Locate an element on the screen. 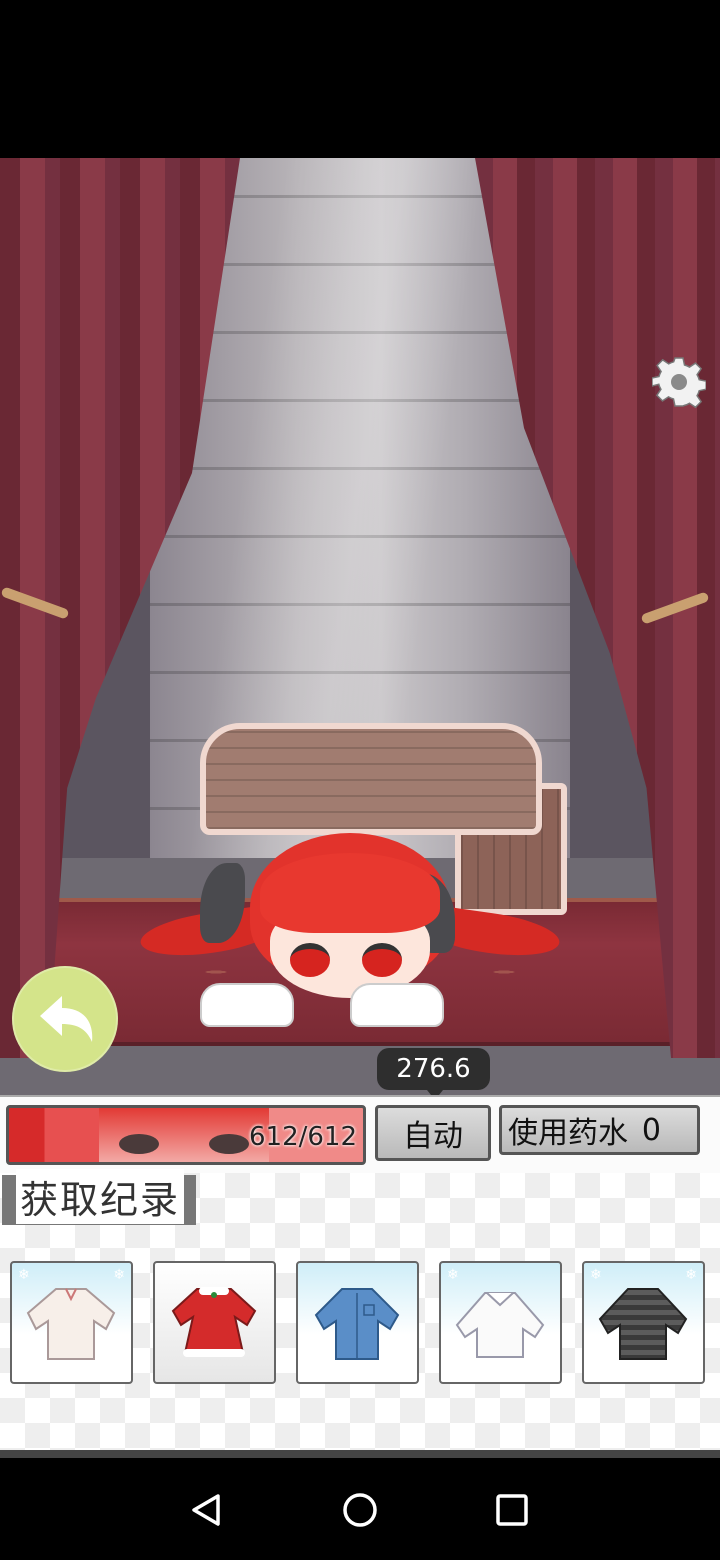 The height and width of the screenshot is (1560, 720). eye-right is located at coordinates (382, 960).